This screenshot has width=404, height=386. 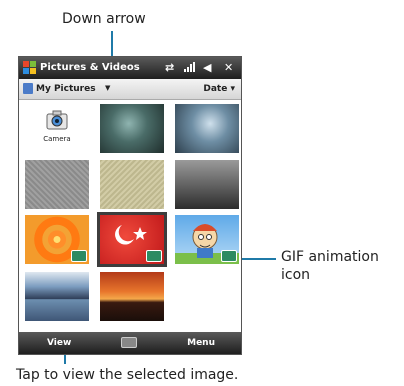 I want to click on folder-icon, so click(x=28, y=88).